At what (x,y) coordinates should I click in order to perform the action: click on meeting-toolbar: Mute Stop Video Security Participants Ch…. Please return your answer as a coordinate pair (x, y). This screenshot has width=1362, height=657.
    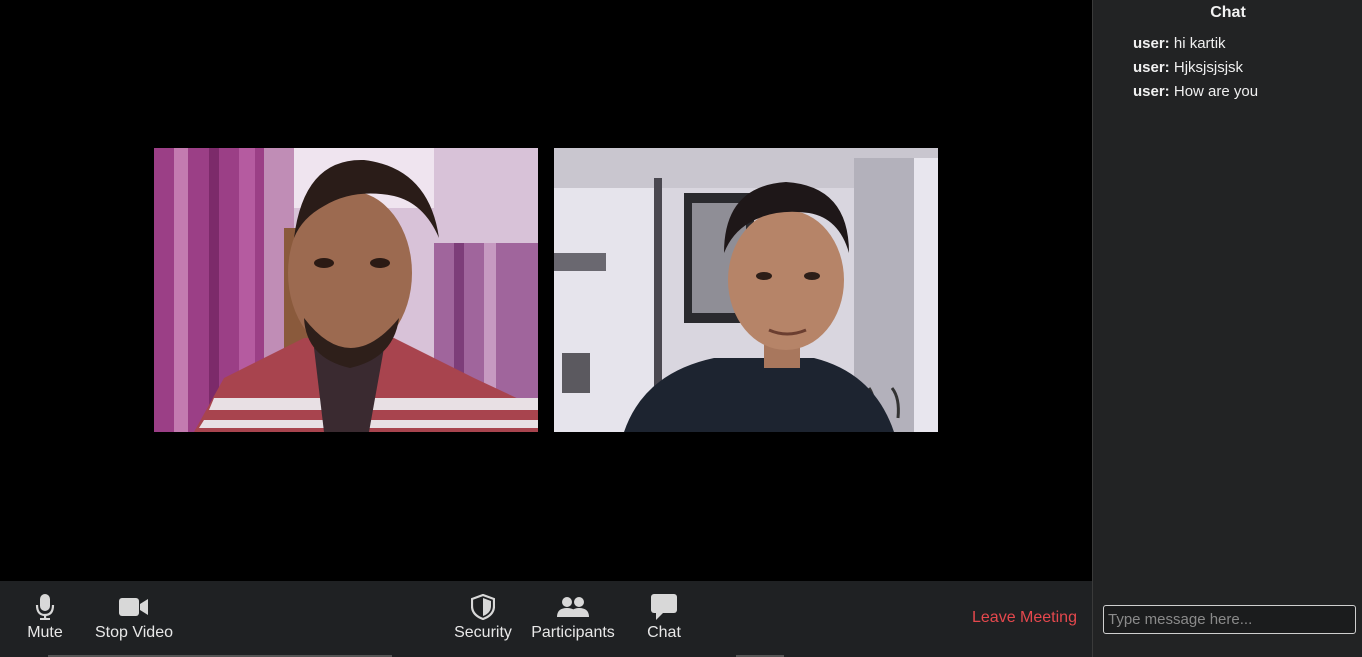
    Looking at the image, I should click on (546, 619).